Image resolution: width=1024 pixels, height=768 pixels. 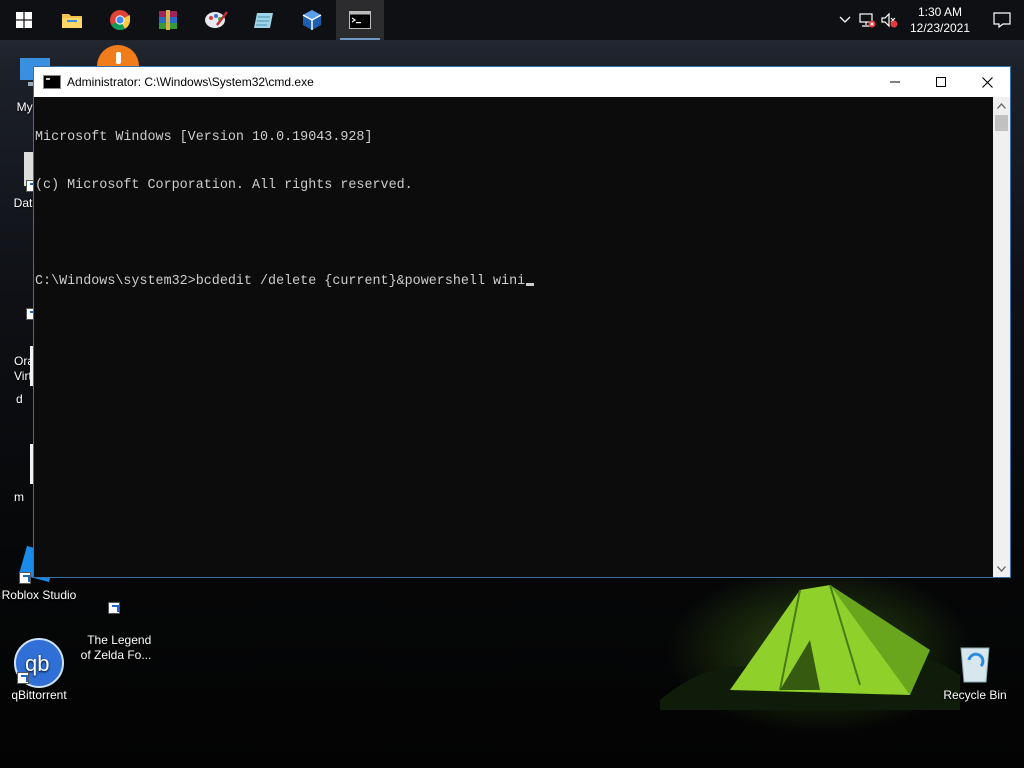 I want to click on desktop-icon-label: Roblox Studio, so click(x=39, y=595).